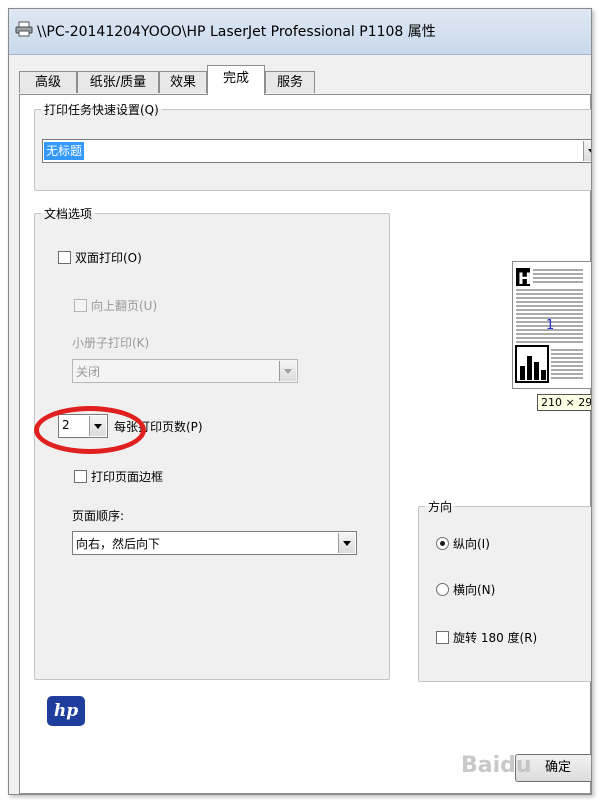 Image resolution: width=600 pixels, height=800 pixels. What do you see at coordinates (127, 476) in the screenshot?
I see `print-borders-label: 打印页面边框` at bounding box center [127, 476].